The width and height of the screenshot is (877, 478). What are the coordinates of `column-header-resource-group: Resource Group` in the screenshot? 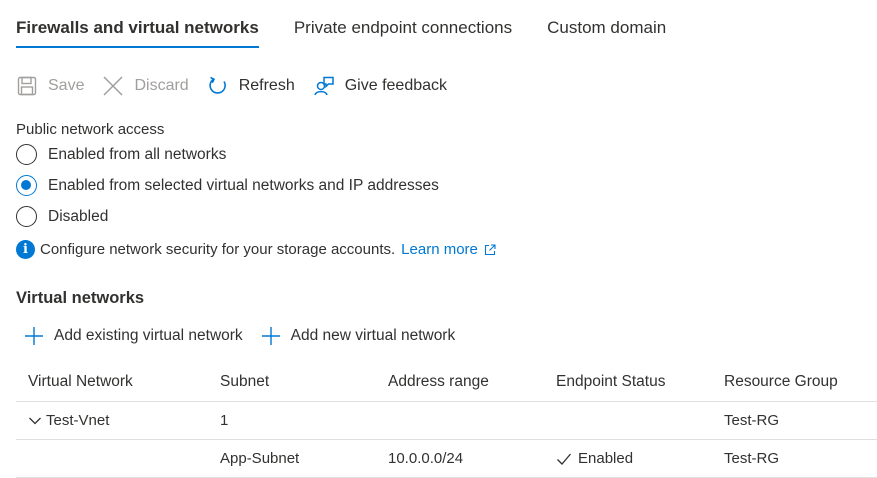 It's located at (781, 381).